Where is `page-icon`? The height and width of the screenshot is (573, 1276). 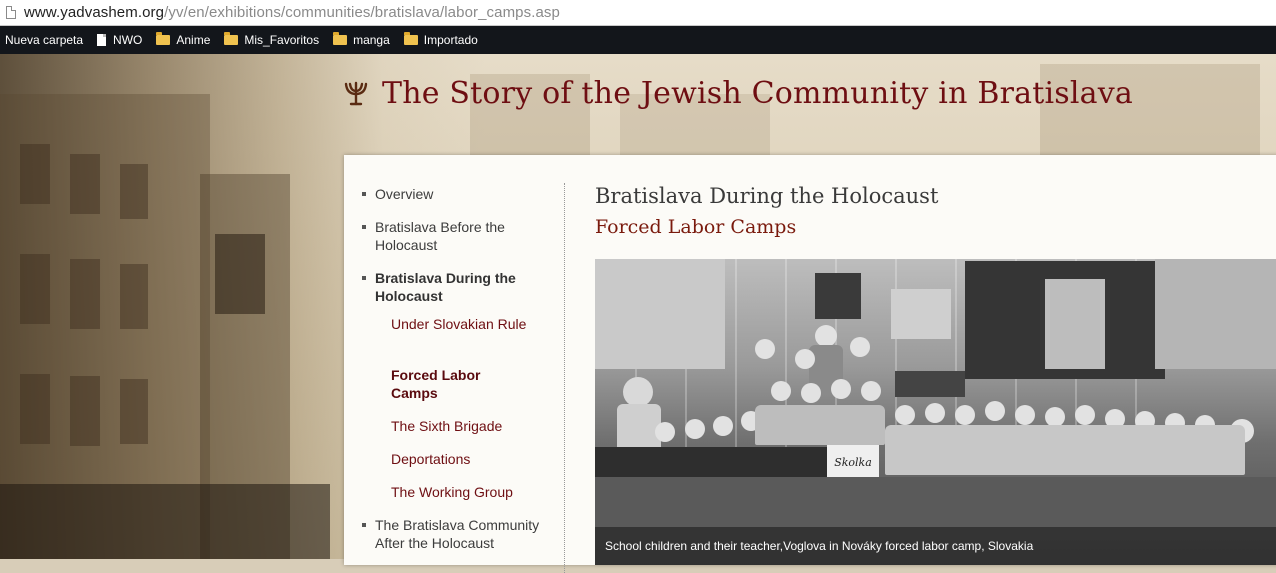 page-icon is located at coordinates (11, 12).